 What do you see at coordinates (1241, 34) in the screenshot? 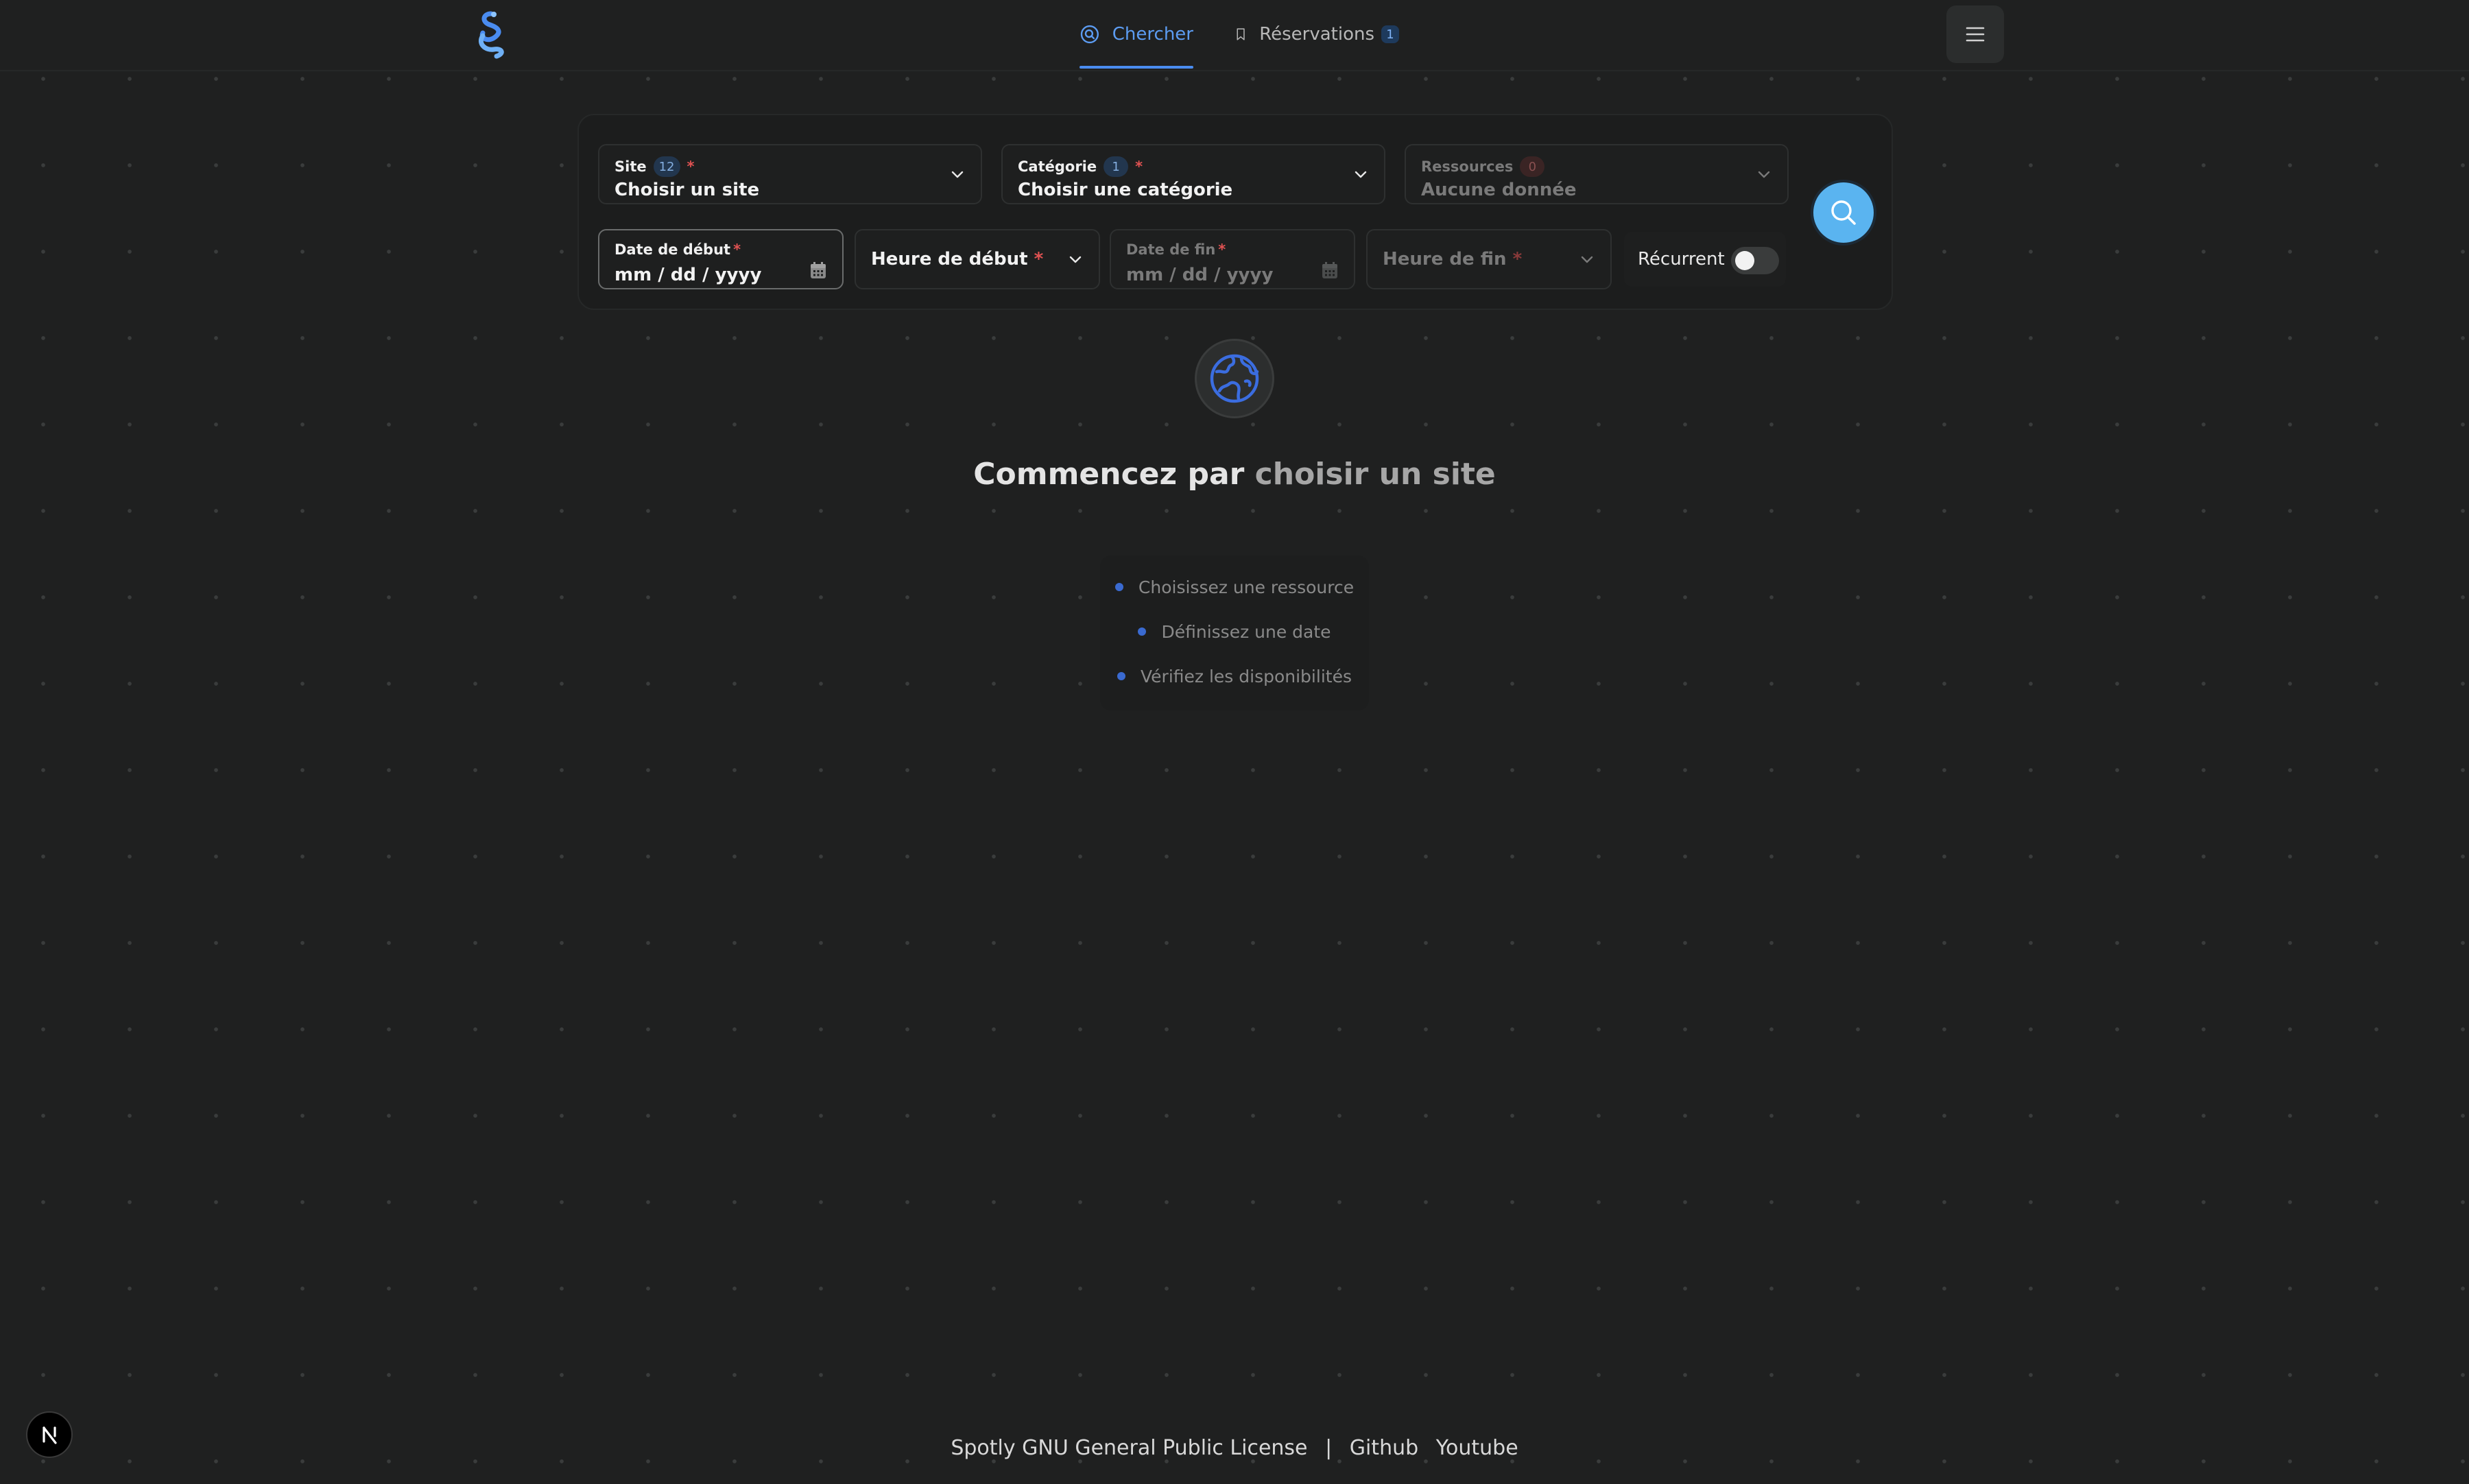
I see `bookmark-icon` at bounding box center [1241, 34].